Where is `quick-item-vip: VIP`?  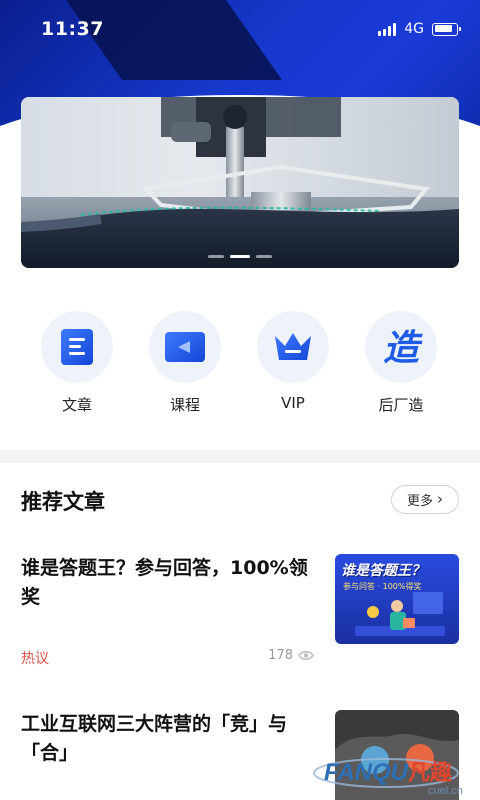
quick-item-vip: VIP is located at coordinates (293, 363).